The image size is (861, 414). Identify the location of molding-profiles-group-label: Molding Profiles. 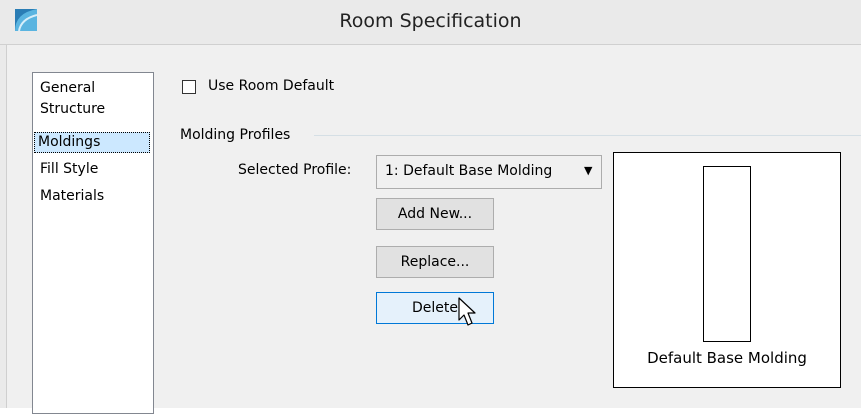
(235, 135).